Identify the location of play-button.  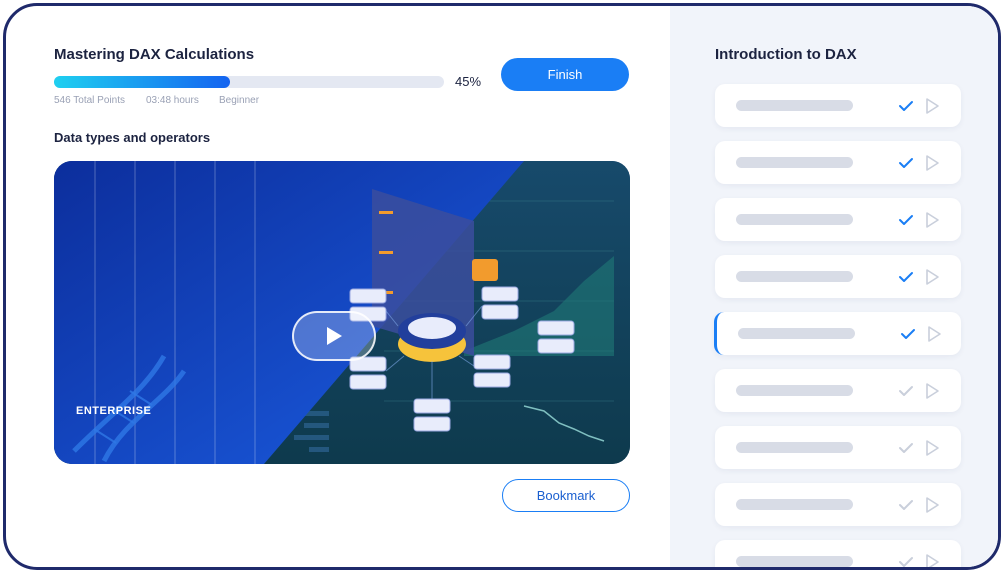
(334, 336).